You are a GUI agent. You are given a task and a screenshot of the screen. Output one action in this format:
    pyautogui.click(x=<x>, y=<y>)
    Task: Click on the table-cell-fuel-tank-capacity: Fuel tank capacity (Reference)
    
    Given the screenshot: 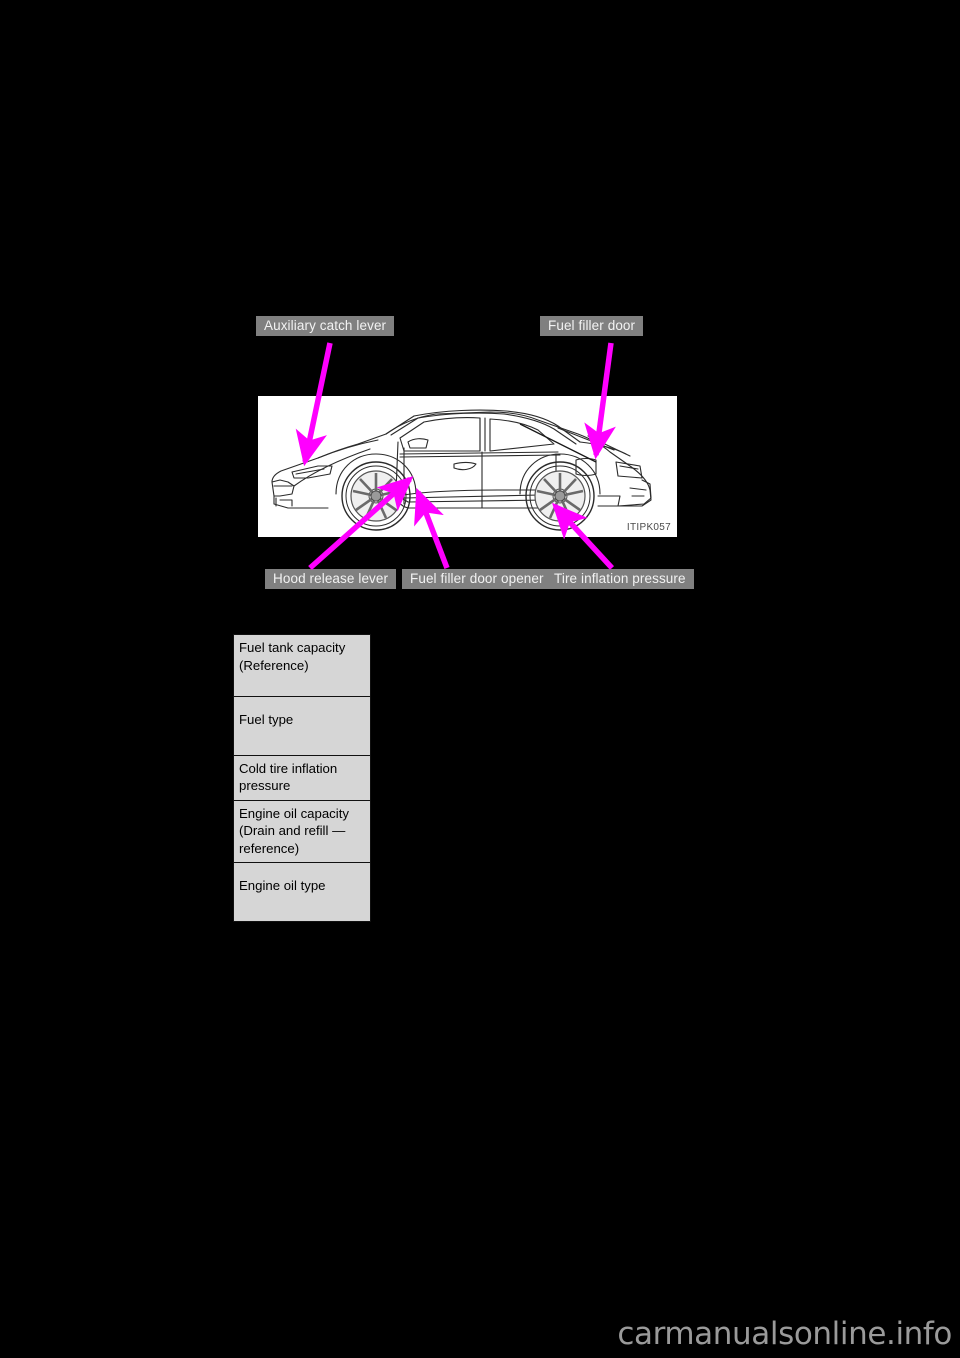 What is the action you would take?
    pyautogui.click(x=302, y=665)
    